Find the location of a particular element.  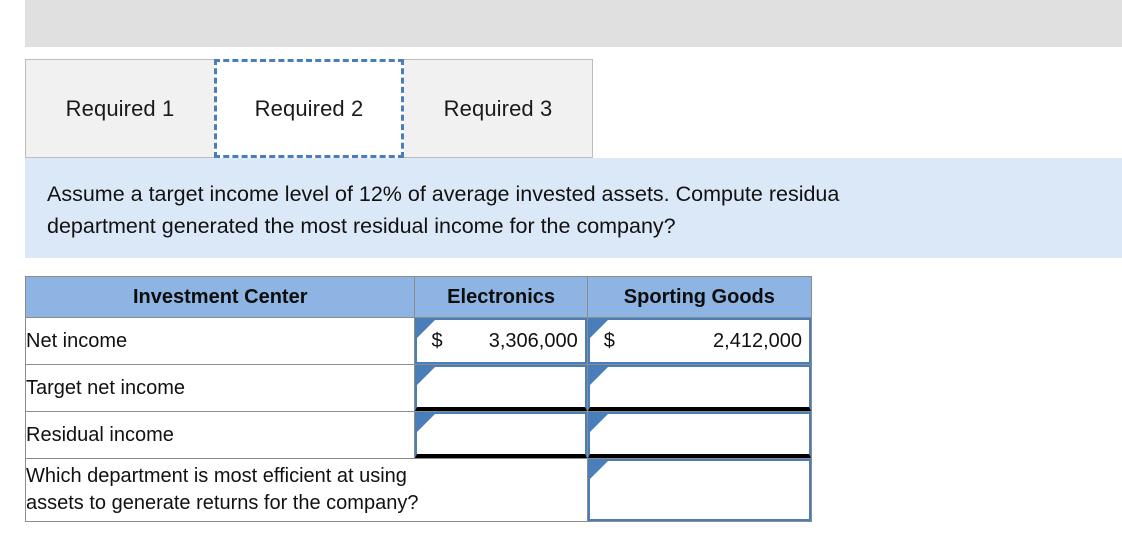

table-row: Residual income is located at coordinates (418, 435).